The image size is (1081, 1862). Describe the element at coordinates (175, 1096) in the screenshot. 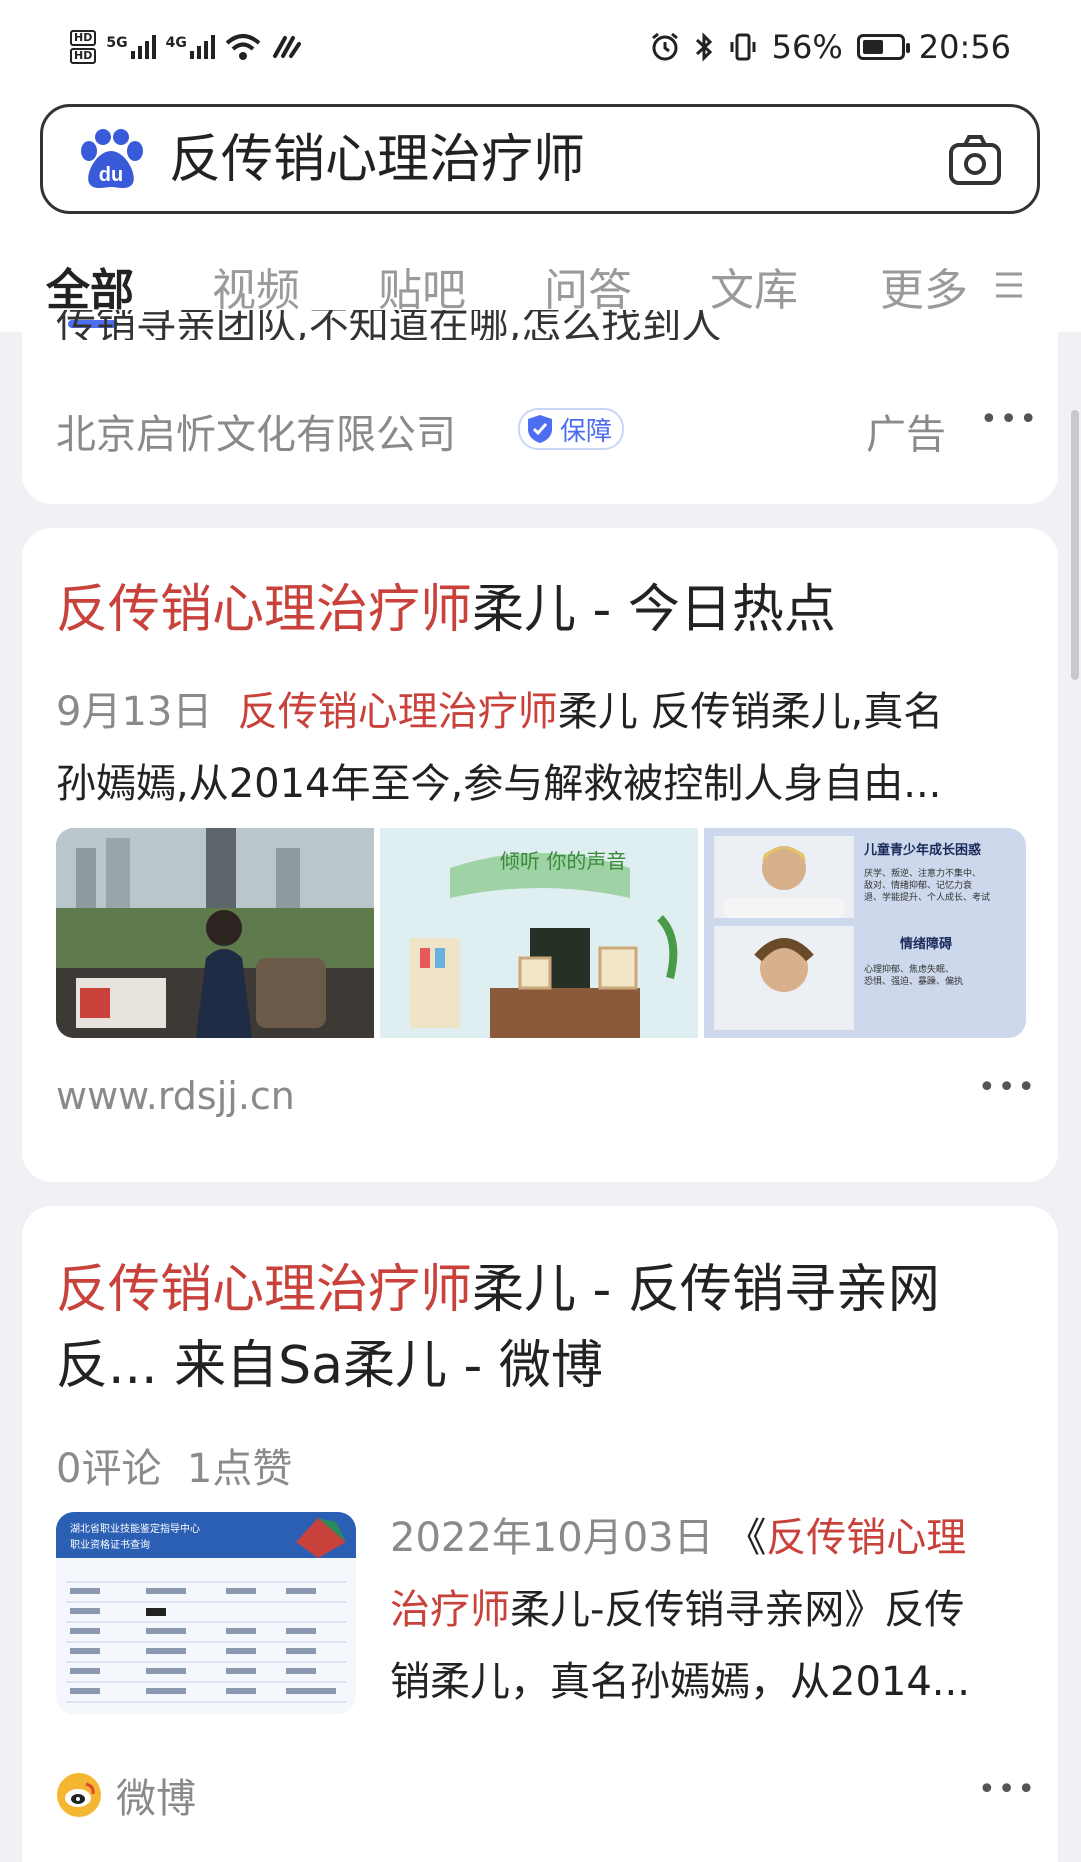

I see `result-1-url: www.rdsjj.cn` at that location.